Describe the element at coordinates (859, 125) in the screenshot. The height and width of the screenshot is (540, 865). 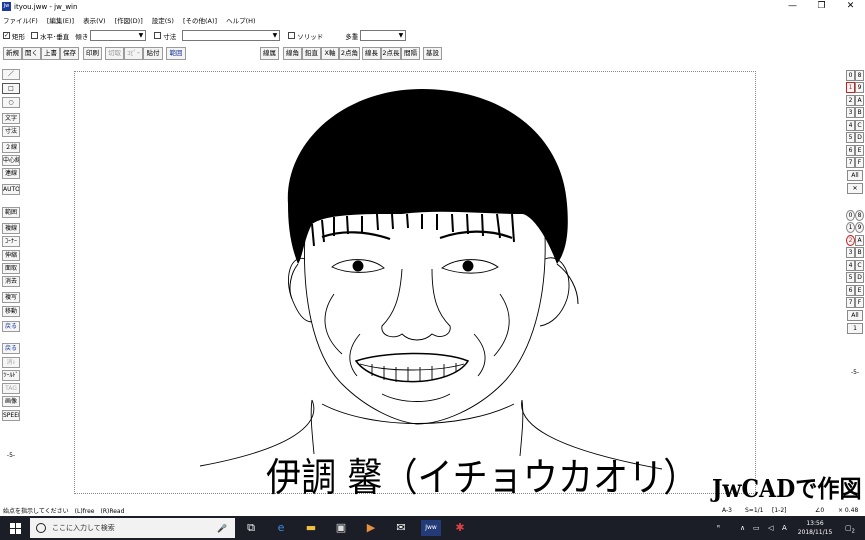
I see `layer-c: C` at that location.